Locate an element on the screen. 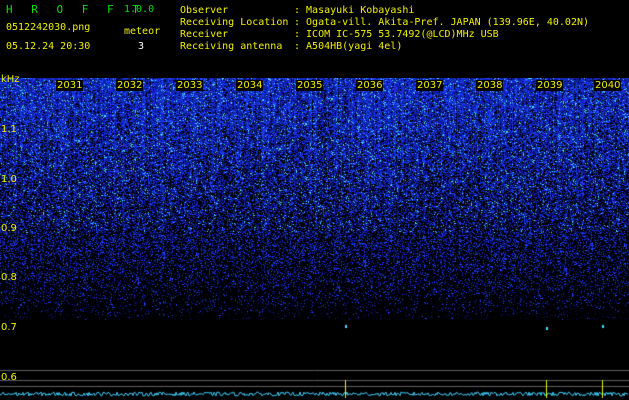 This screenshot has width=629, height=400. y-tick: 0.9 is located at coordinates (9, 228).